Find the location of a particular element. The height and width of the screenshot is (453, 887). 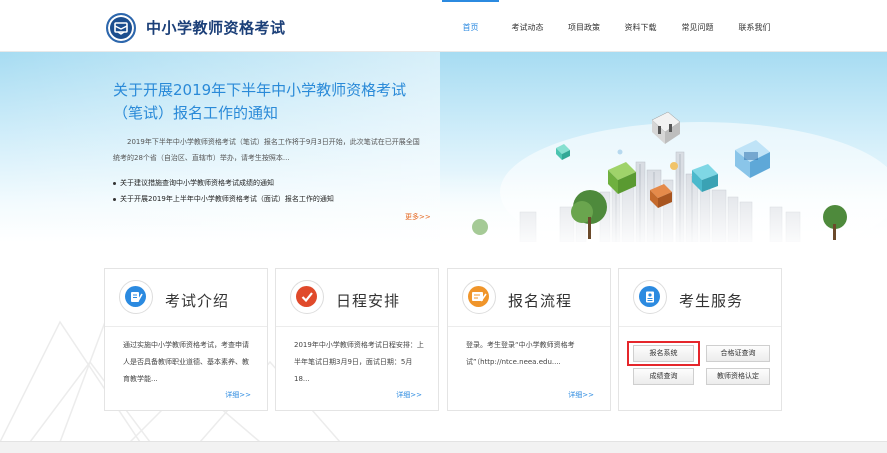

ntce-logo-icon is located at coordinates (121, 28).